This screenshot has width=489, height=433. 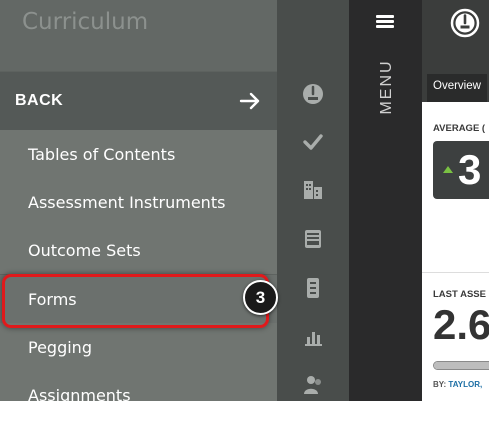 What do you see at coordinates (127, 202) in the screenshot?
I see `nav-item-label: Assessment Instruments` at bounding box center [127, 202].